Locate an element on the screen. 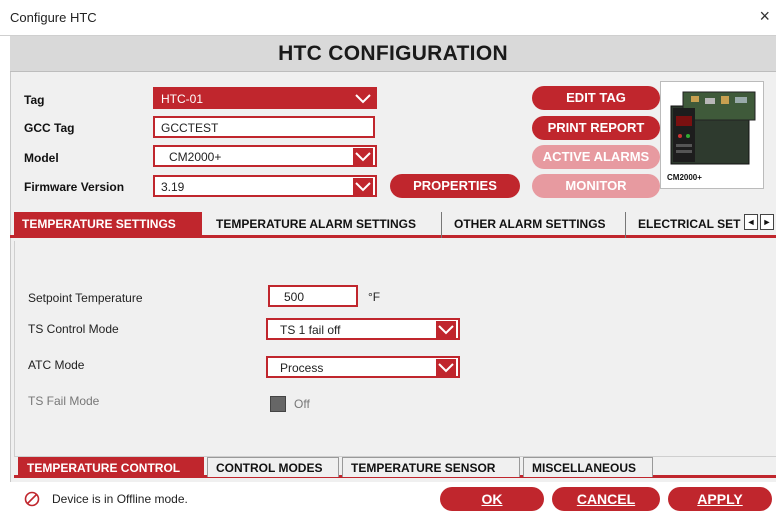  firmware-select: 3.19 is located at coordinates (265, 186).